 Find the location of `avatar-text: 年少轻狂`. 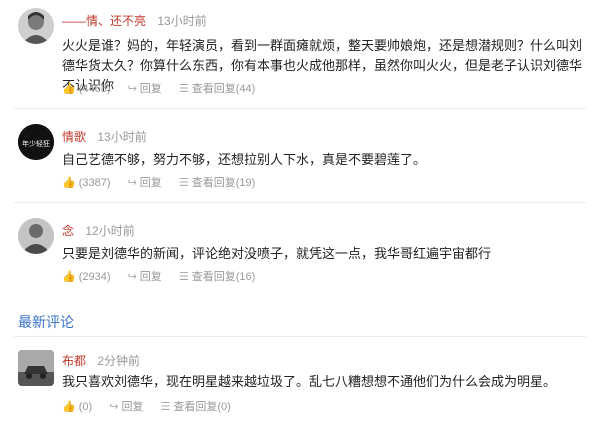

avatar-text: 年少轻狂 is located at coordinates (36, 143).